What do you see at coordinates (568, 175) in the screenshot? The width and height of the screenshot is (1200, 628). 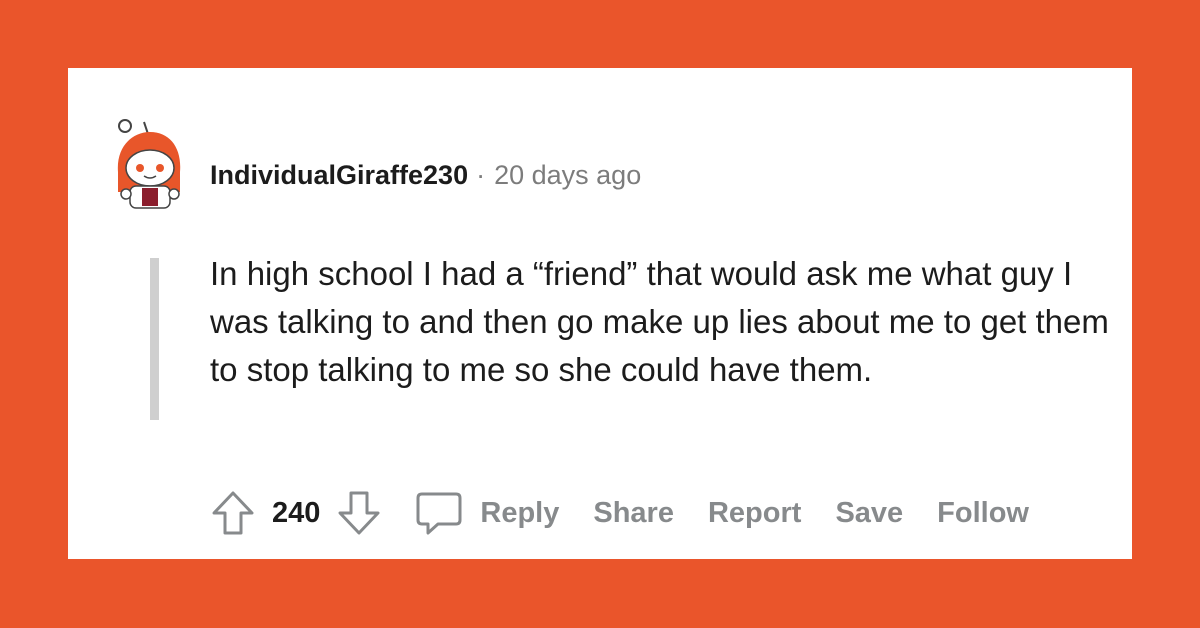 I see `timestamp: 20 days ago` at bounding box center [568, 175].